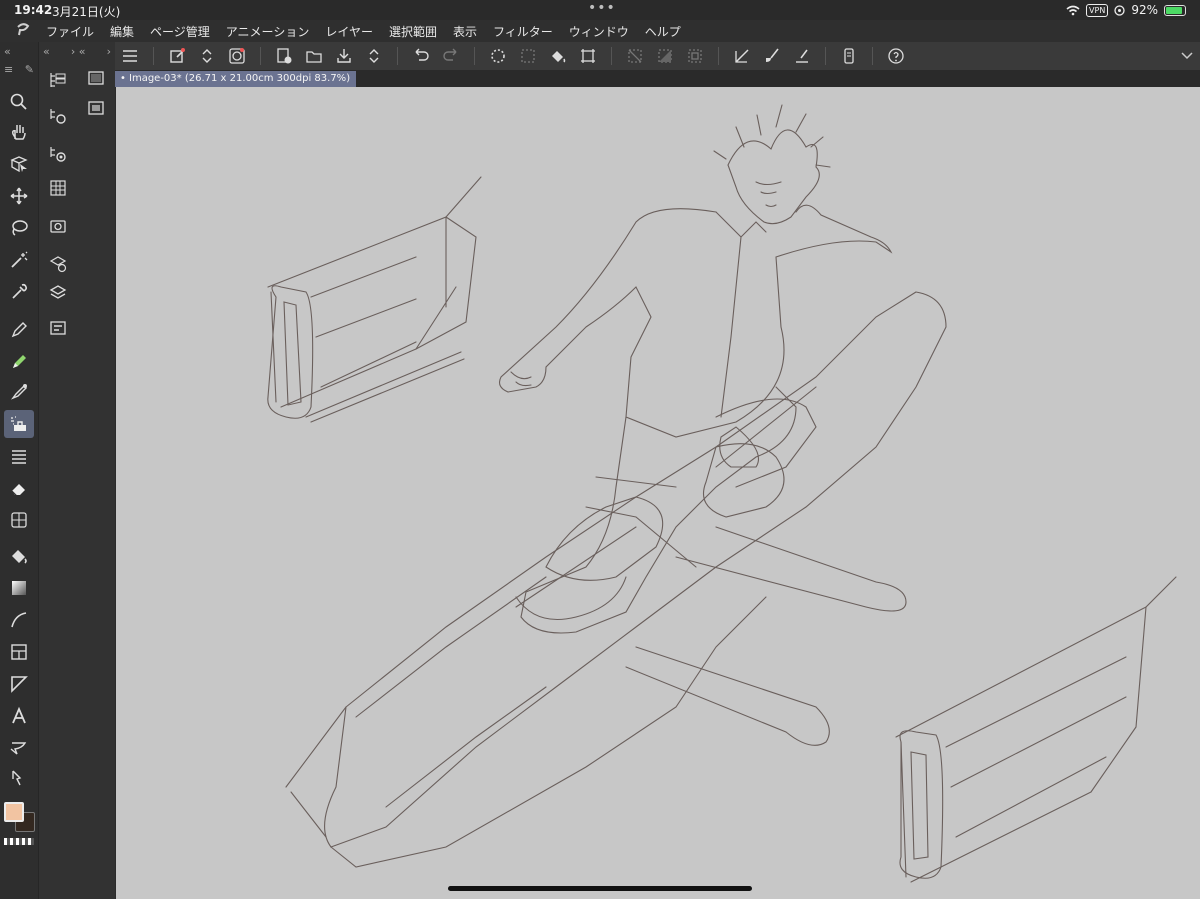 This screenshot has width=1200, height=899. Describe the element at coordinates (58, 154) in the screenshot. I see `layer-search-icon` at that location.